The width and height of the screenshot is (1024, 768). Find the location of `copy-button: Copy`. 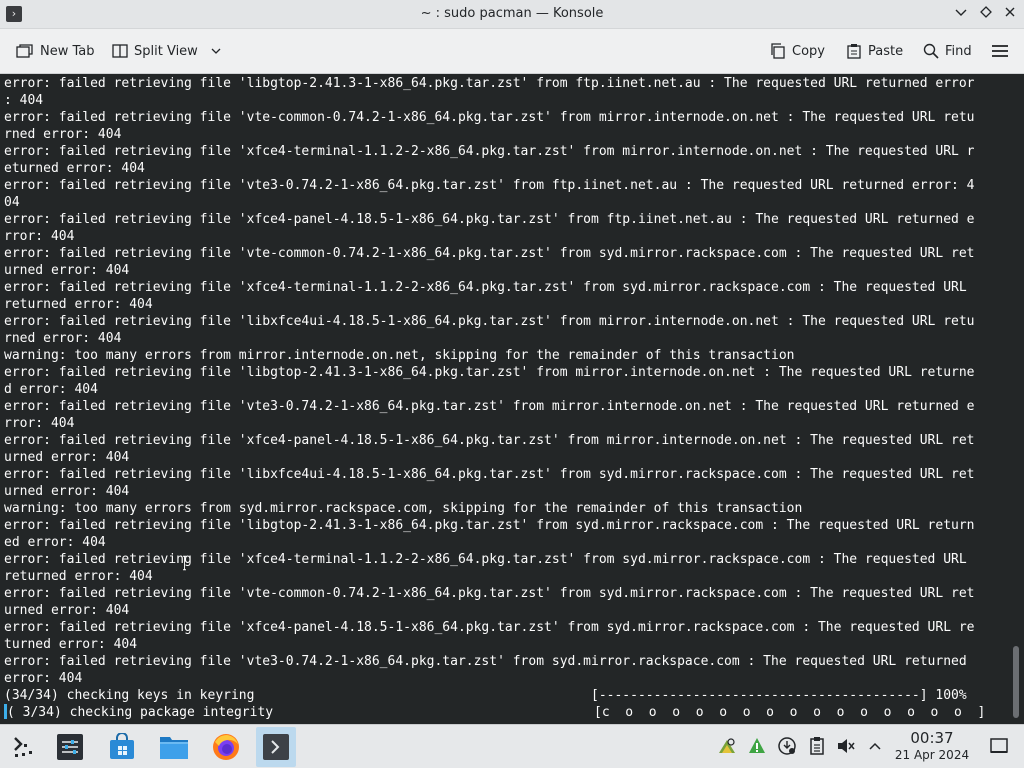

copy-button: Copy is located at coordinates (797, 51).